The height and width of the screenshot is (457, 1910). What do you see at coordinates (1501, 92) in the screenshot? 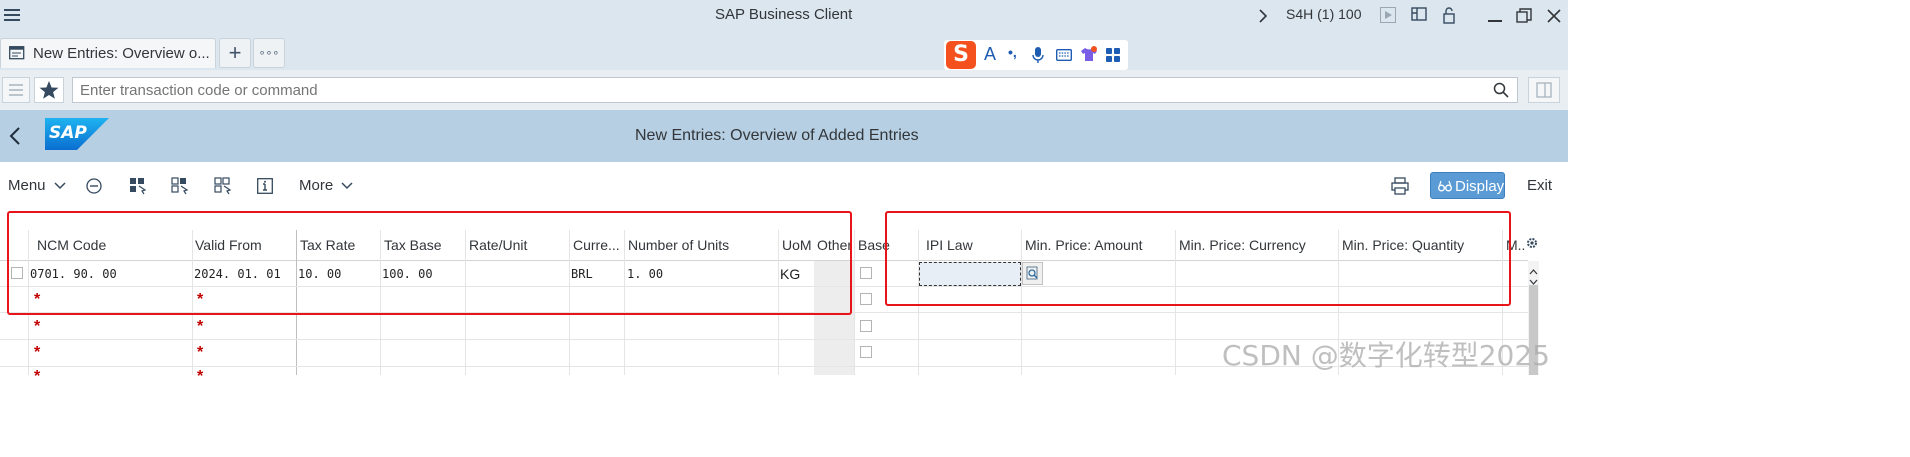
I see `search-icon` at bounding box center [1501, 92].